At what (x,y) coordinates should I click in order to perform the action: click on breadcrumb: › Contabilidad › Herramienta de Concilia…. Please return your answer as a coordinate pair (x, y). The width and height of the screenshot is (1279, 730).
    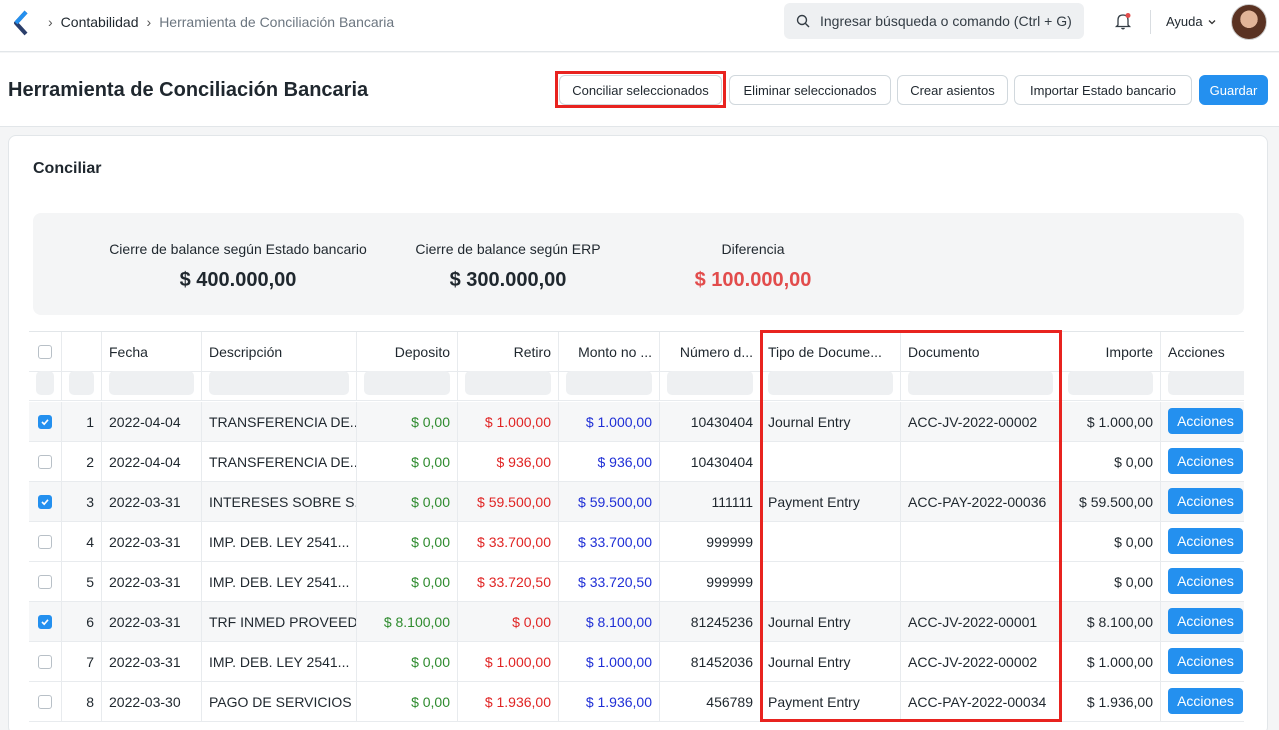
    Looking at the image, I should click on (219, 22).